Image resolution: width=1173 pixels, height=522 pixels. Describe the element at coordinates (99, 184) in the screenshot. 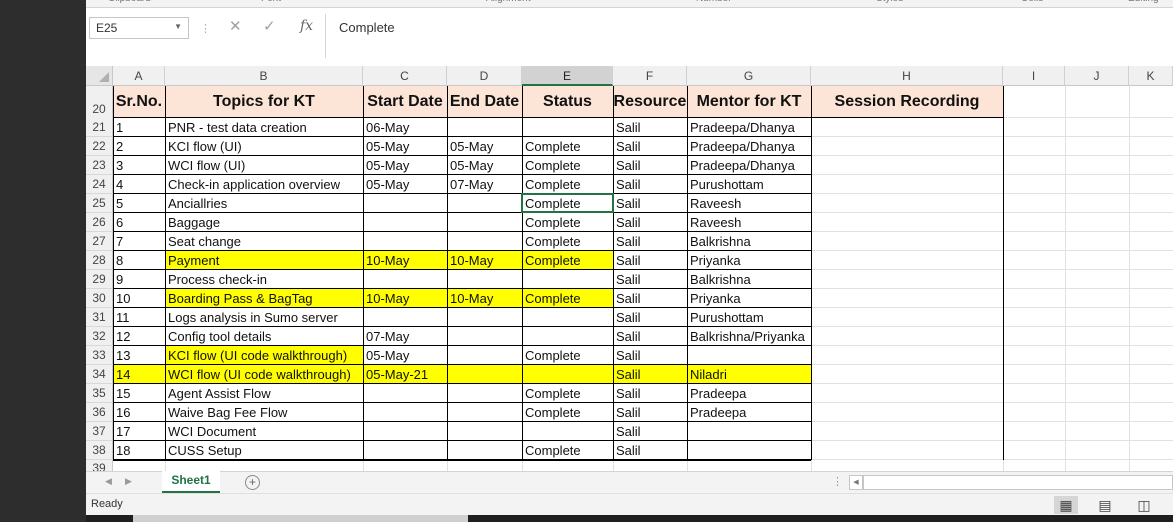

I see `row-header: 24` at that location.